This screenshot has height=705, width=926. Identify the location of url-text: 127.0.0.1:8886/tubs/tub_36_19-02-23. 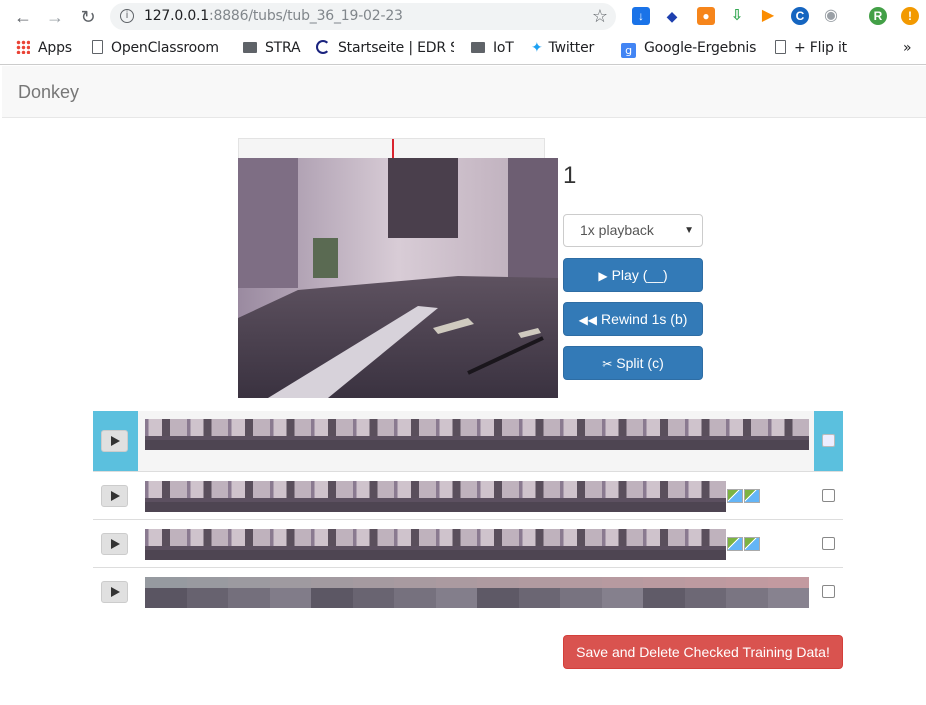
(273, 16).